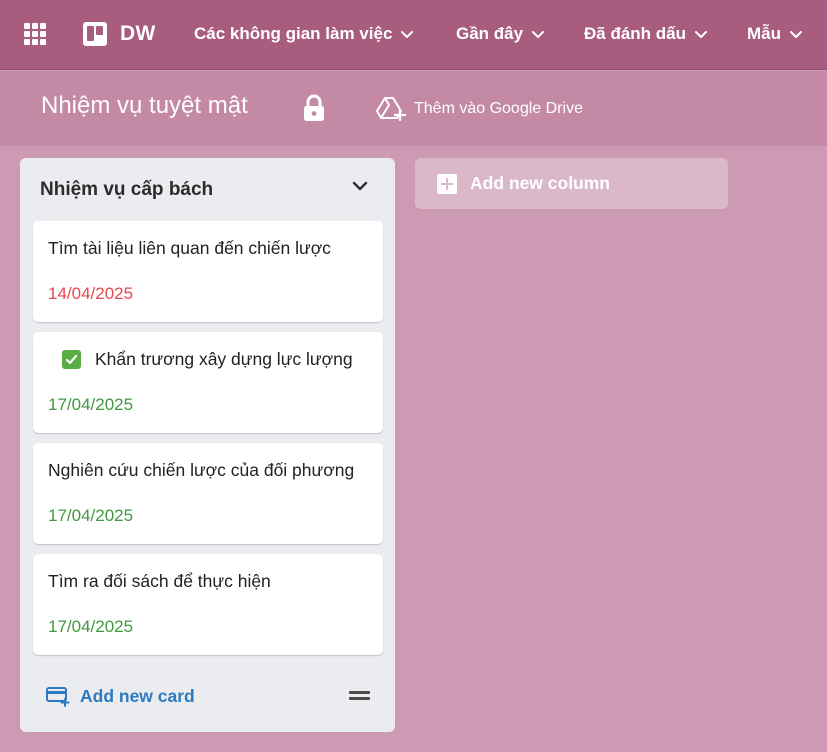 The height and width of the screenshot is (752, 827). What do you see at coordinates (224, 359) in the screenshot?
I see `card-title: Khẩn trương xây dựng lực lượng` at bounding box center [224, 359].